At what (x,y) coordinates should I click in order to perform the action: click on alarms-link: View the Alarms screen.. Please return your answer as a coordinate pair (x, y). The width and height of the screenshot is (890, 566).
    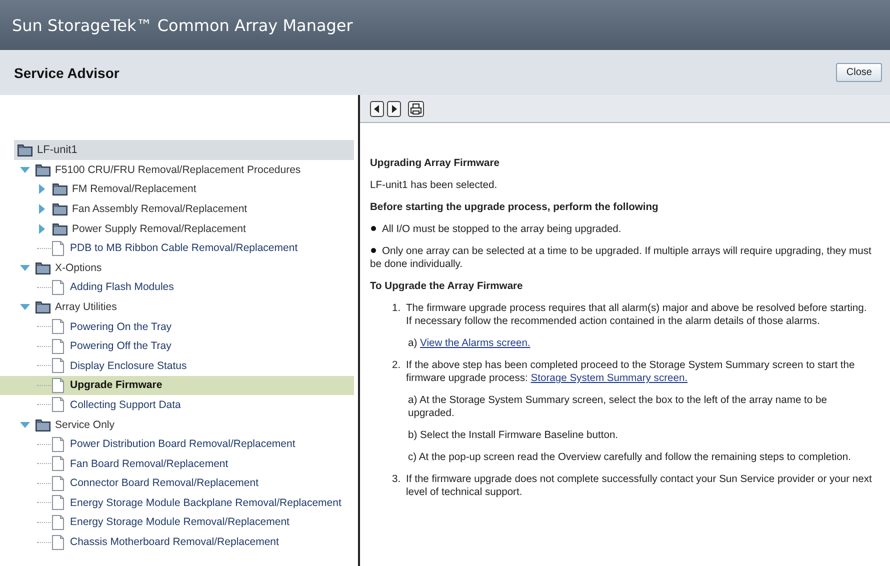
    Looking at the image, I should click on (475, 343).